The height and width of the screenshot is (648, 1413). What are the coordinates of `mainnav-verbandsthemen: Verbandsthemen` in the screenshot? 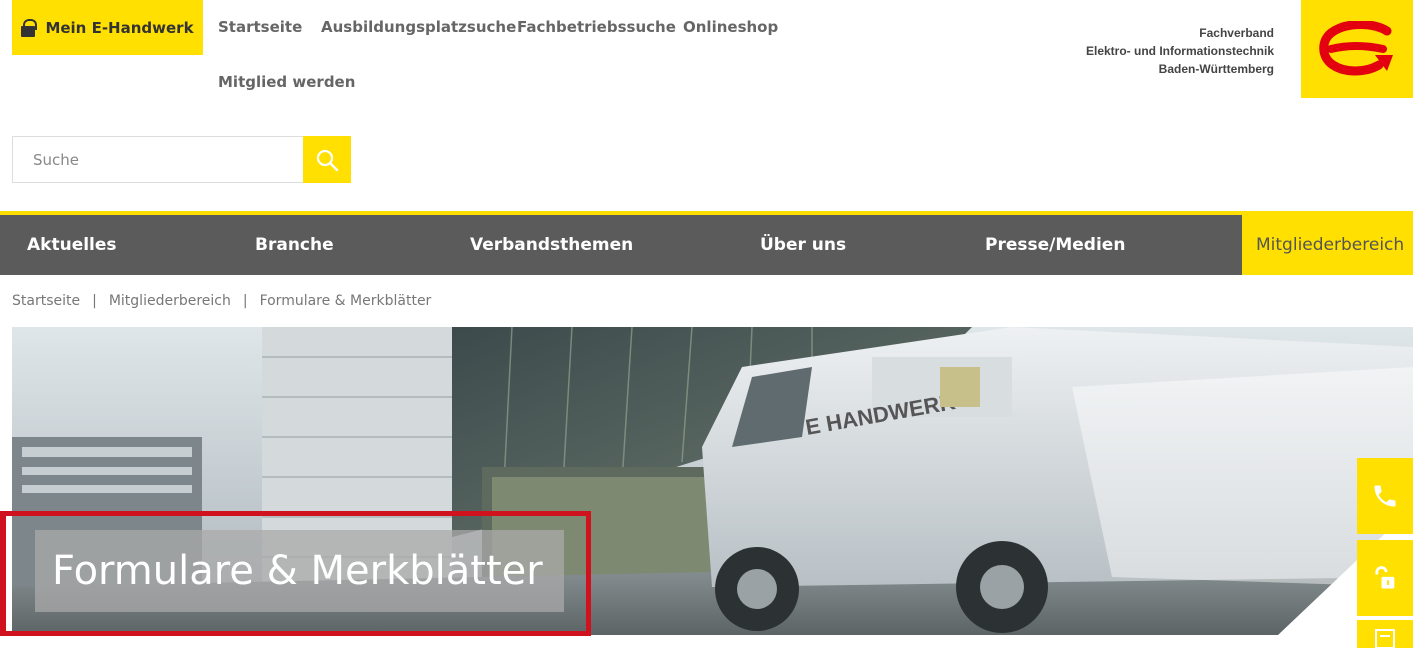 It's located at (551, 245).